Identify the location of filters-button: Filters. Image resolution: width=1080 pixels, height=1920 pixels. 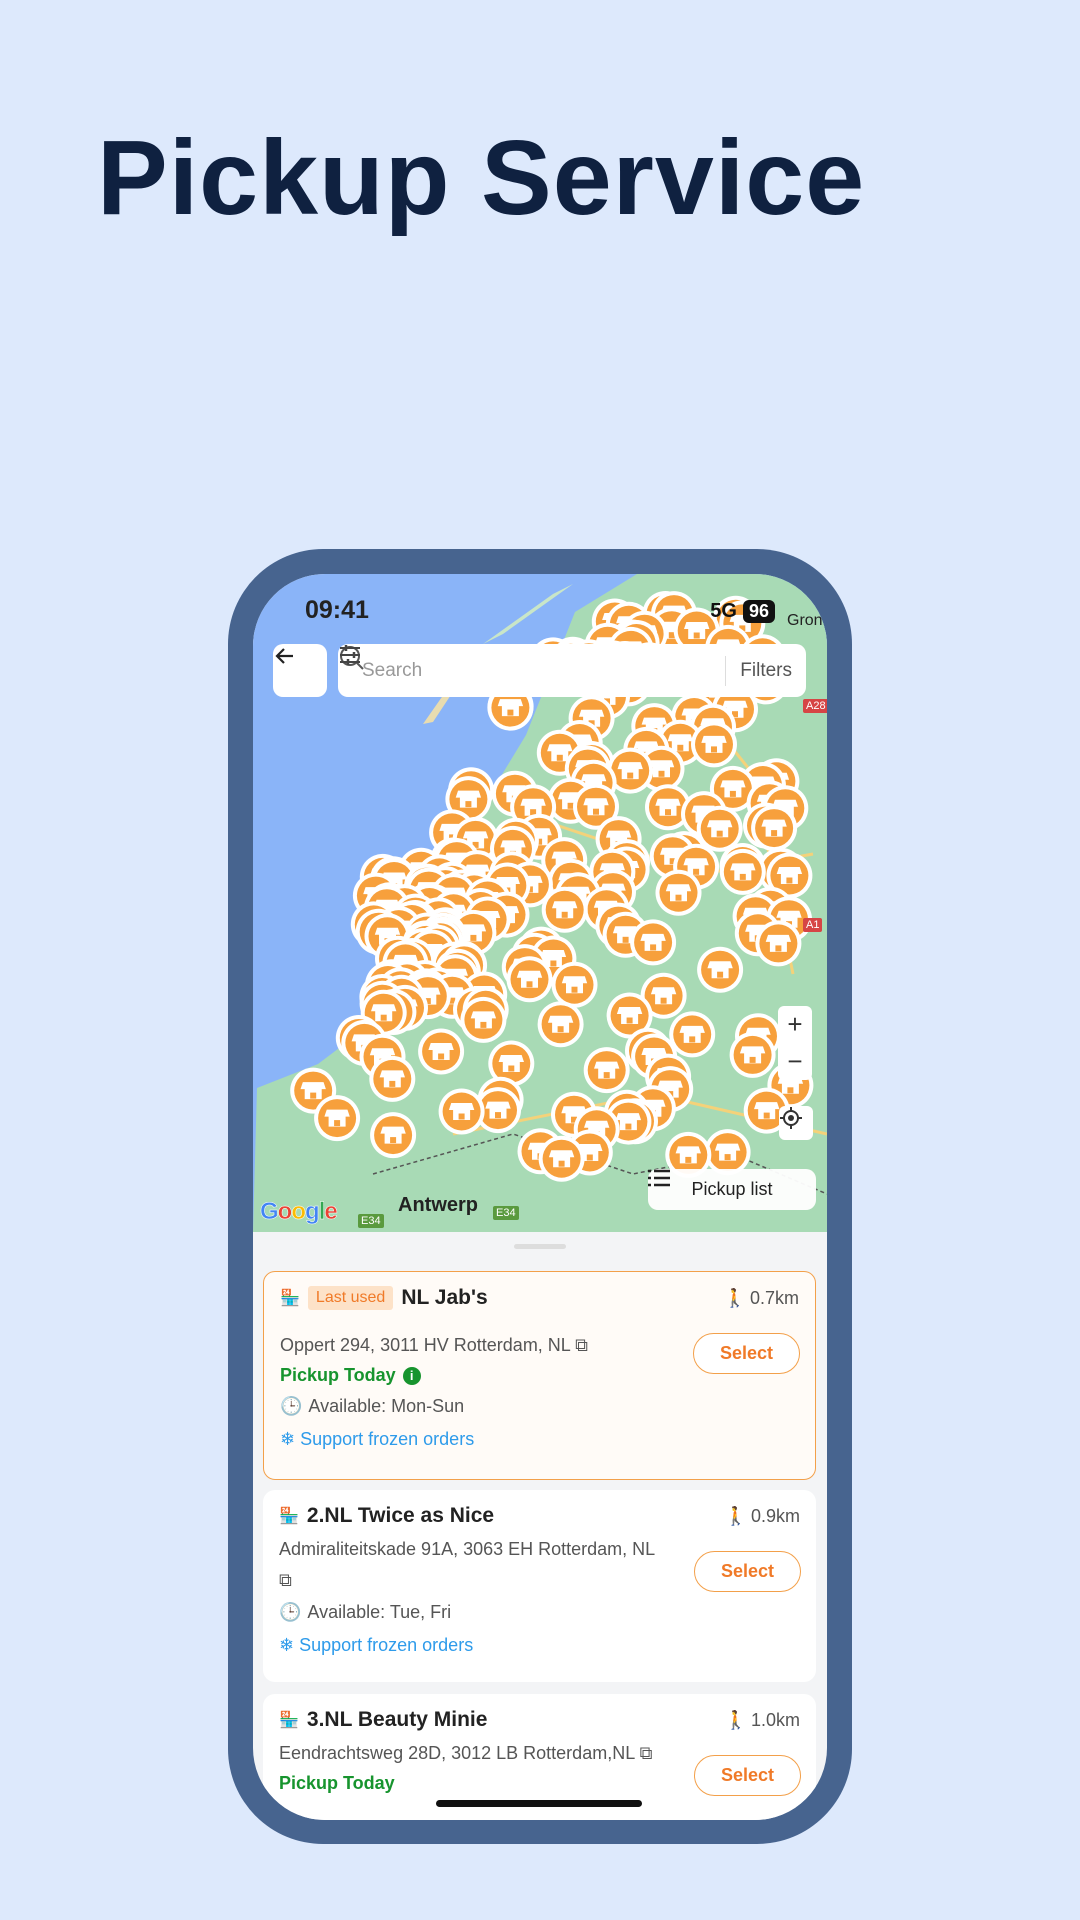
(566, 663).